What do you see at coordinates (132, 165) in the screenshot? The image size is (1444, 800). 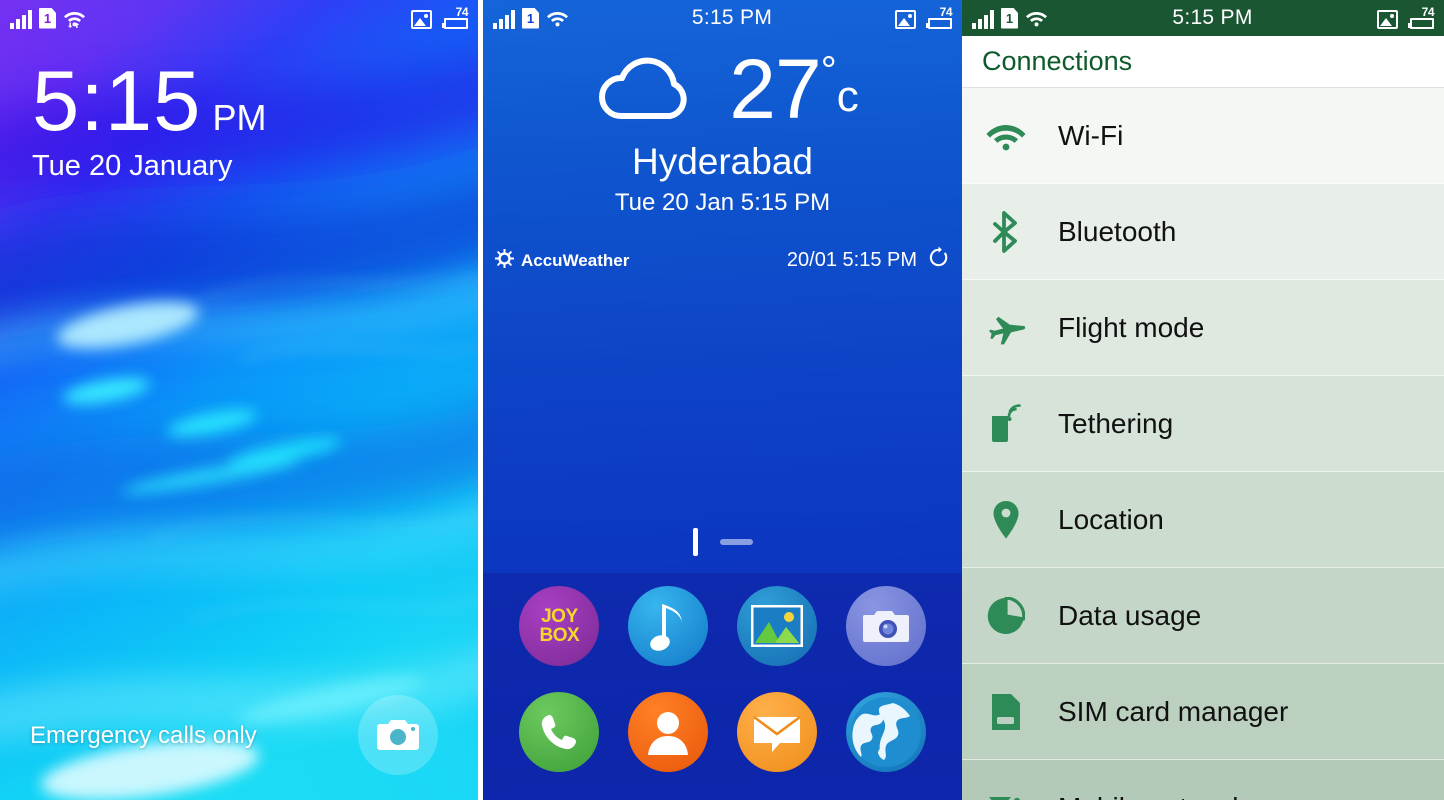 I see `lockscreen-date: Tue 20 January` at bounding box center [132, 165].